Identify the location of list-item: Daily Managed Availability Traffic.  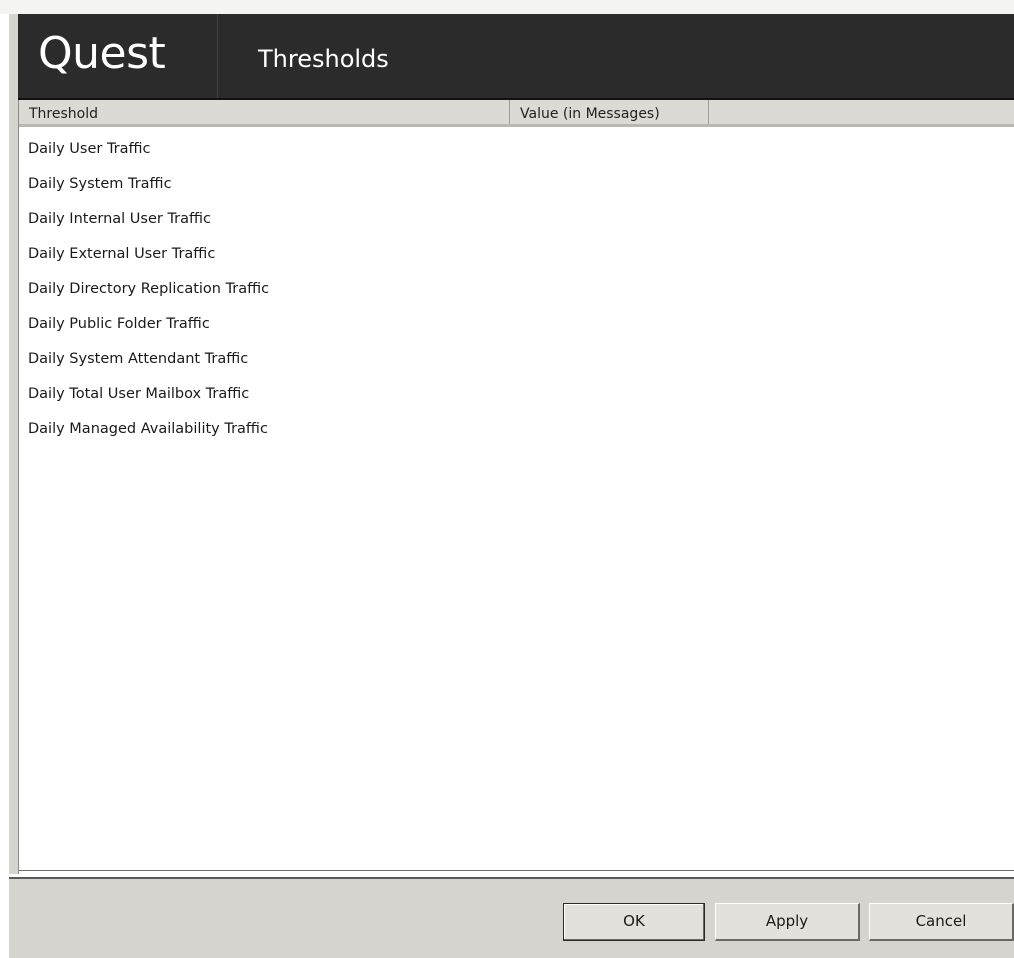
(516, 429).